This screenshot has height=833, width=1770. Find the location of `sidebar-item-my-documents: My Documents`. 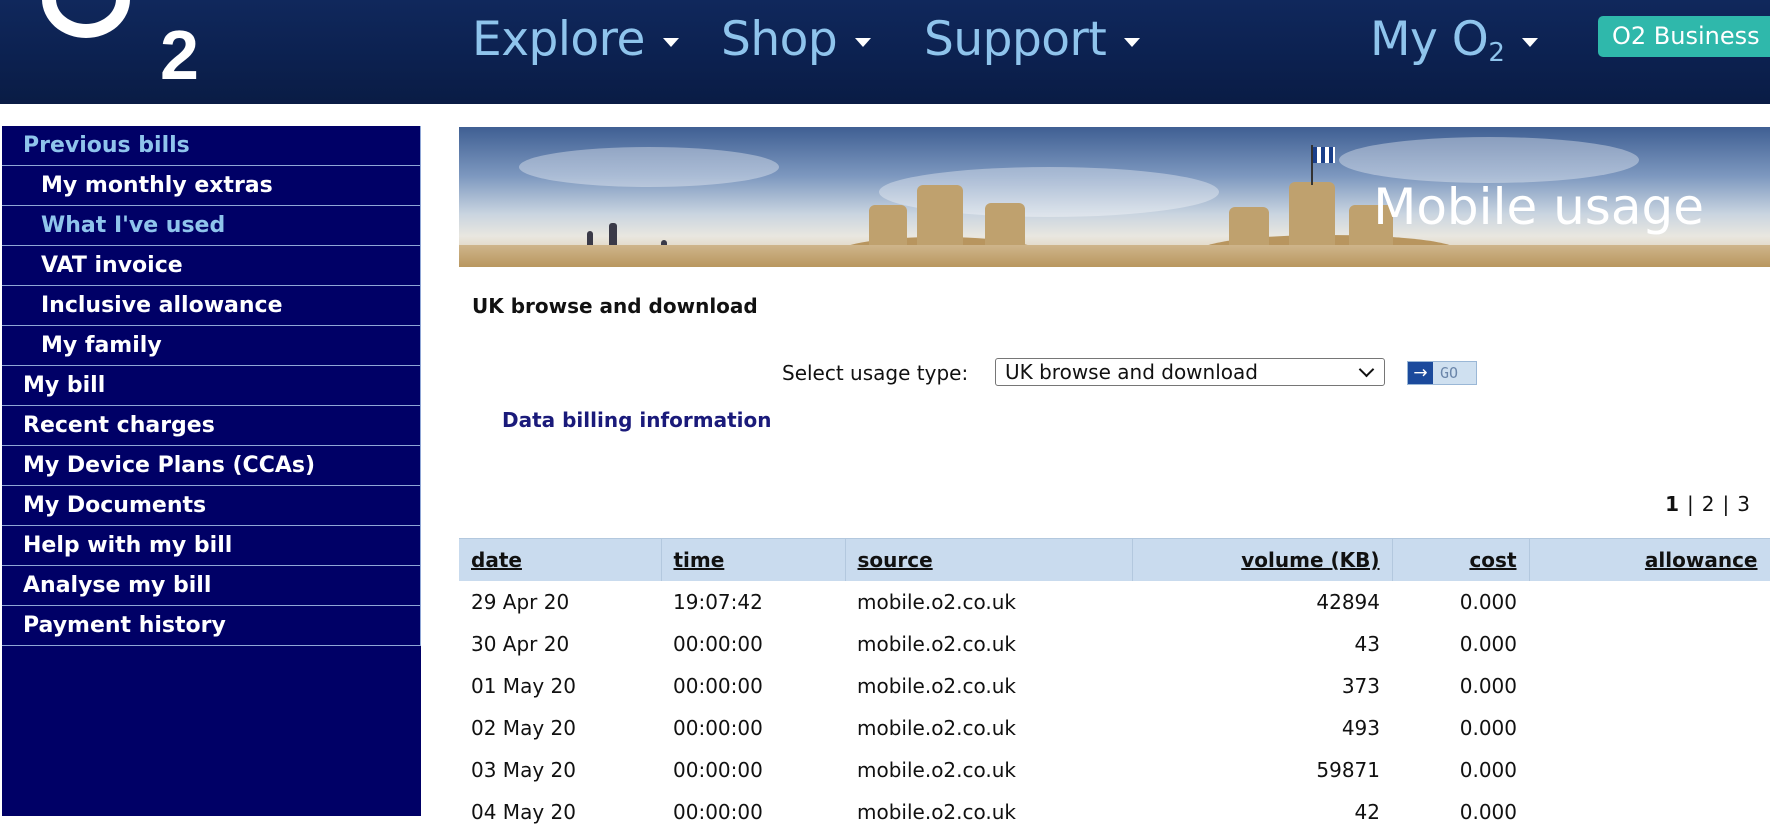

sidebar-item-my-documents: My Documents is located at coordinates (211, 506).